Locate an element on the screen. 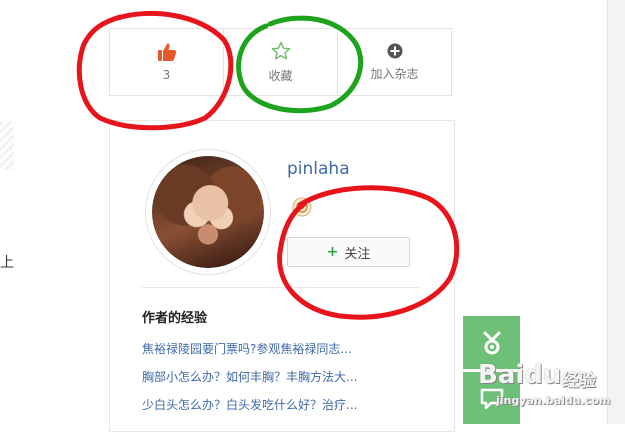 The height and width of the screenshot is (432, 625). star-icon is located at coordinates (280, 50).